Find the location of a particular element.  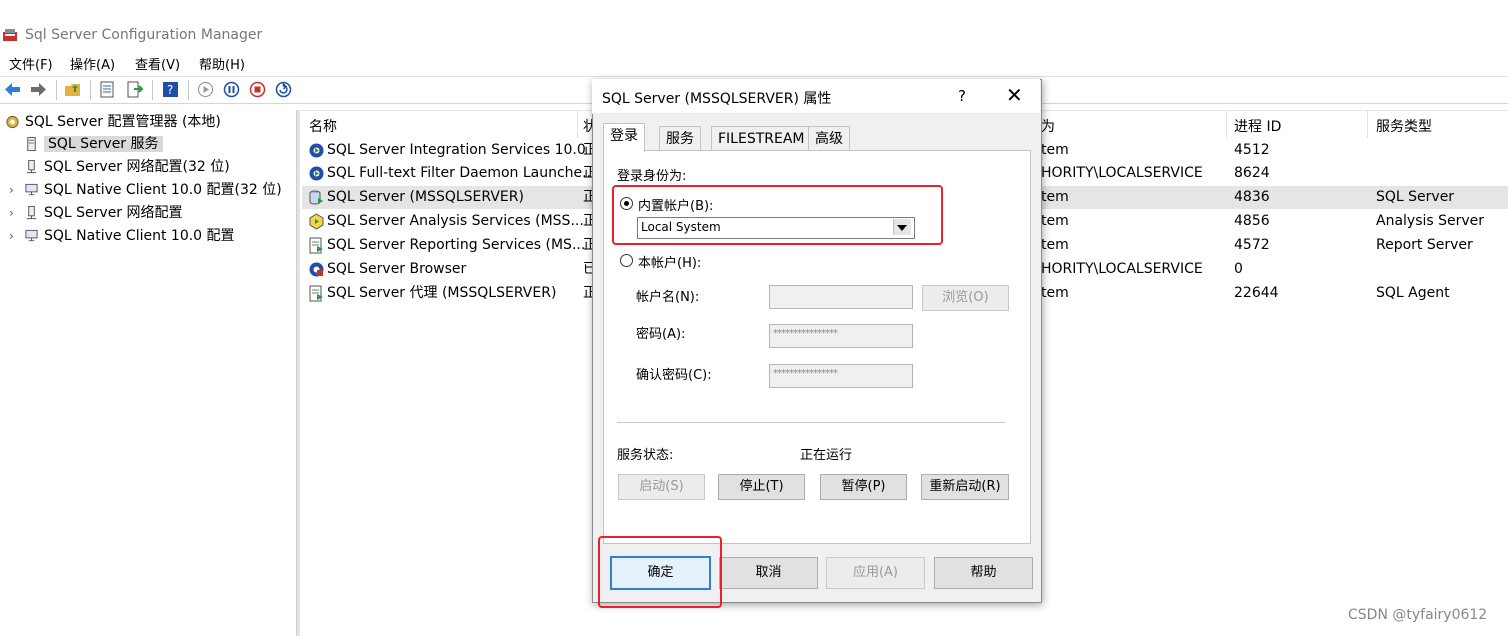

service-pid: 22644 is located at coordinates (1256, 293).